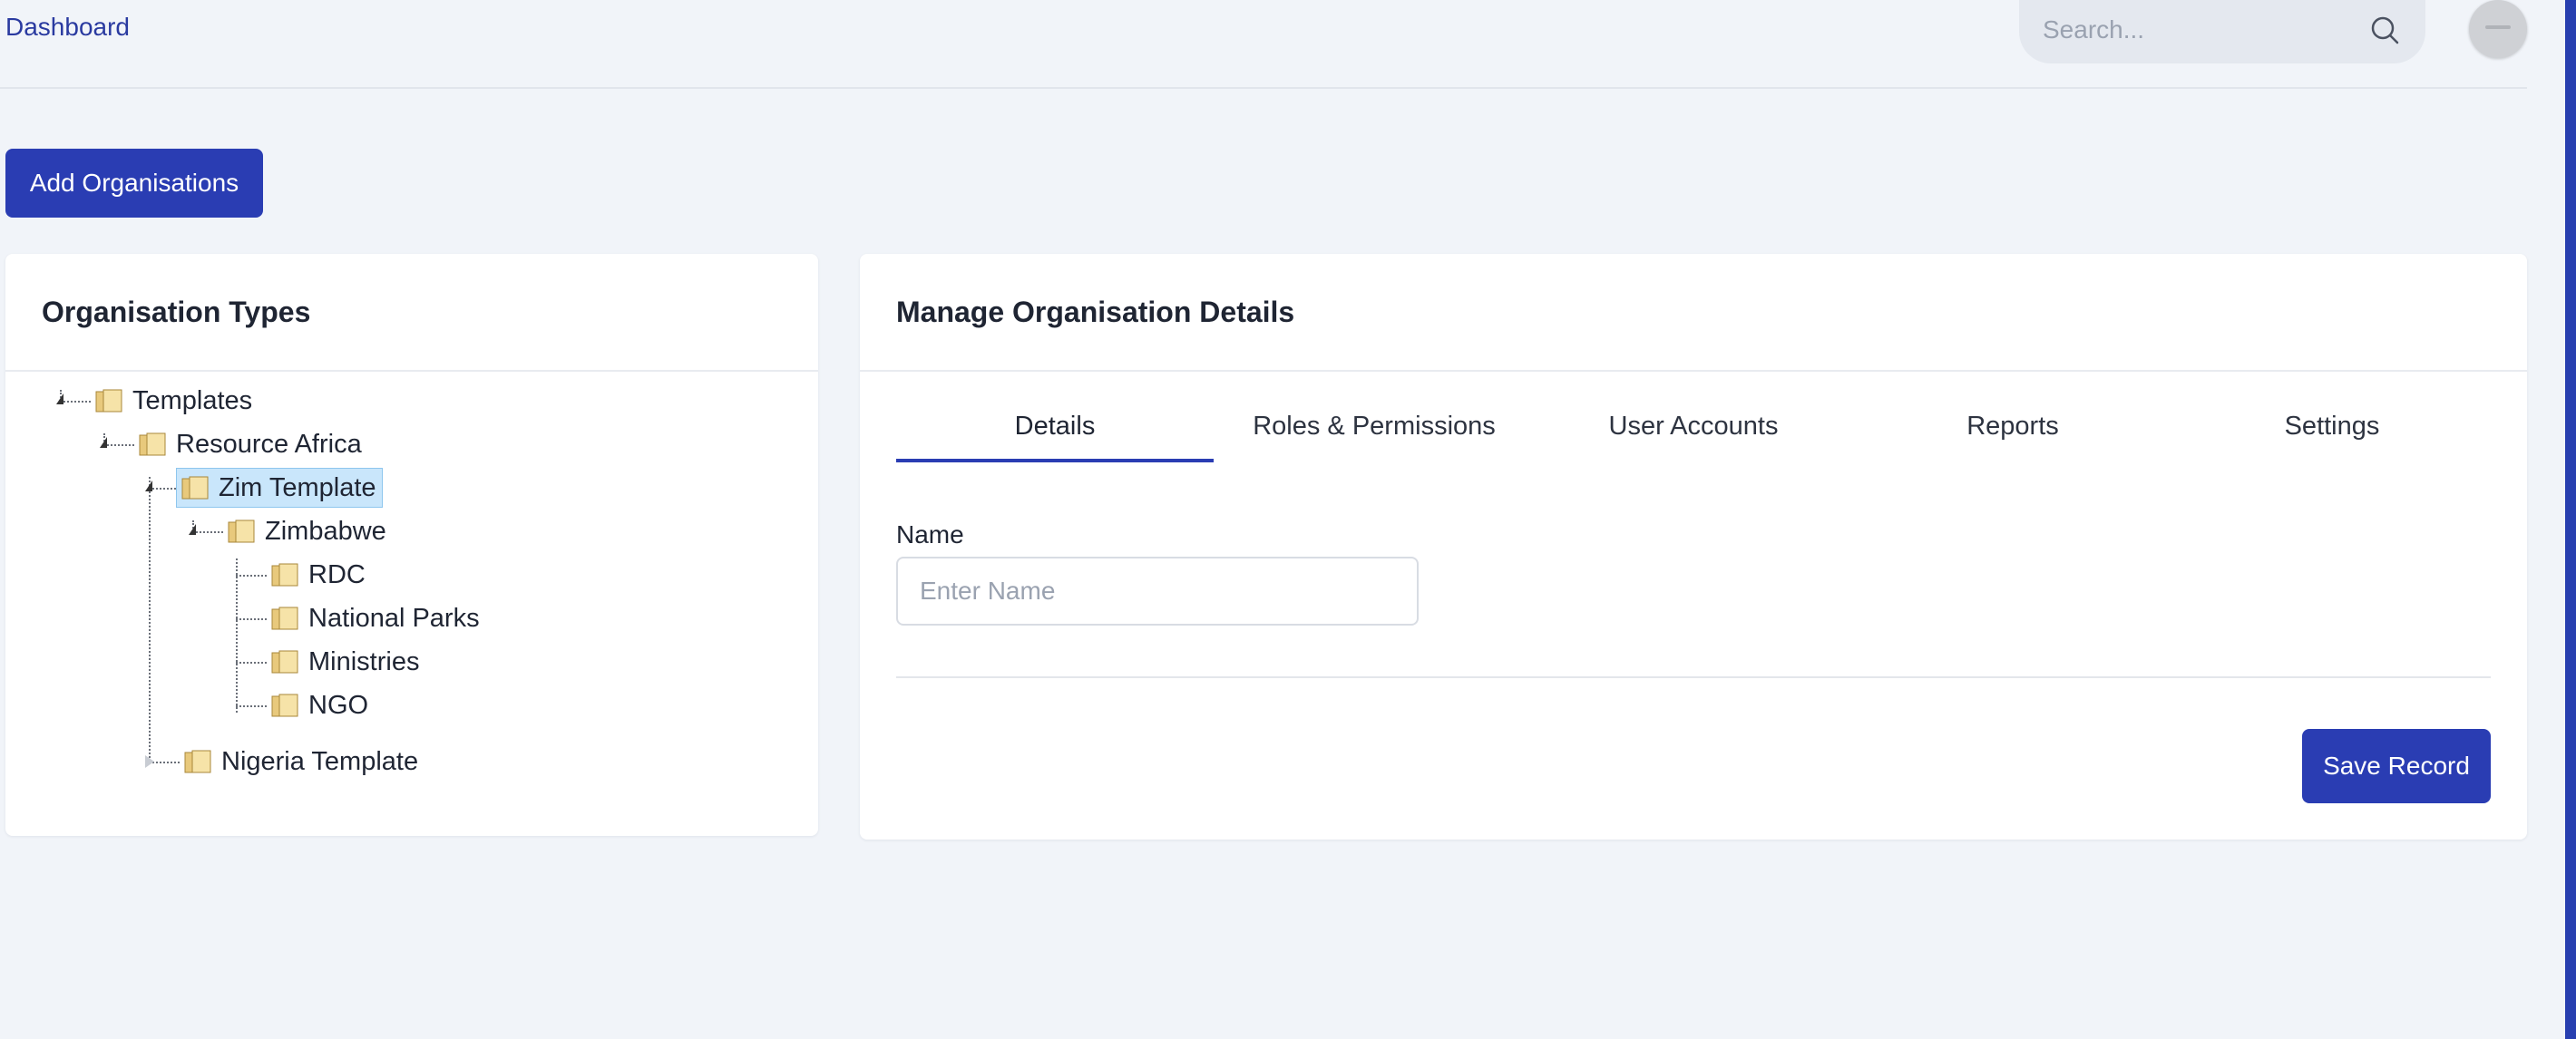 Image resolution: width=2576 pixels, height=1039 pixels. I want to click on tab-settings: Settings, so click(2332, 434).